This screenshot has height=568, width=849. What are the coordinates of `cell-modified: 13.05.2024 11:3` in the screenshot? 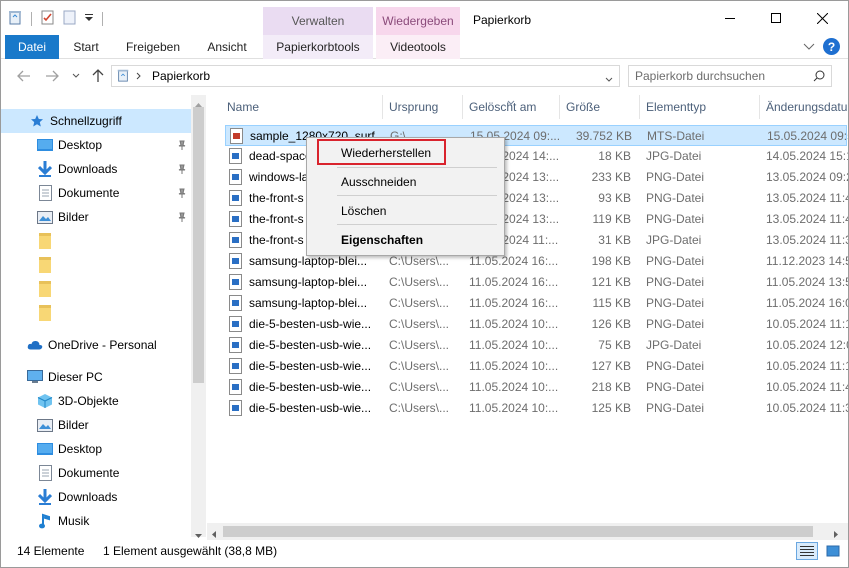 It's located at (807, 240).